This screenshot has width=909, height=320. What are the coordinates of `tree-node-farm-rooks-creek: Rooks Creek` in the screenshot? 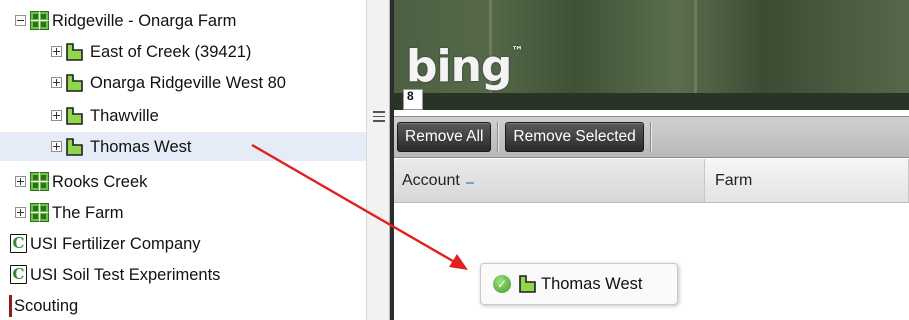 It's located at (183, 181).